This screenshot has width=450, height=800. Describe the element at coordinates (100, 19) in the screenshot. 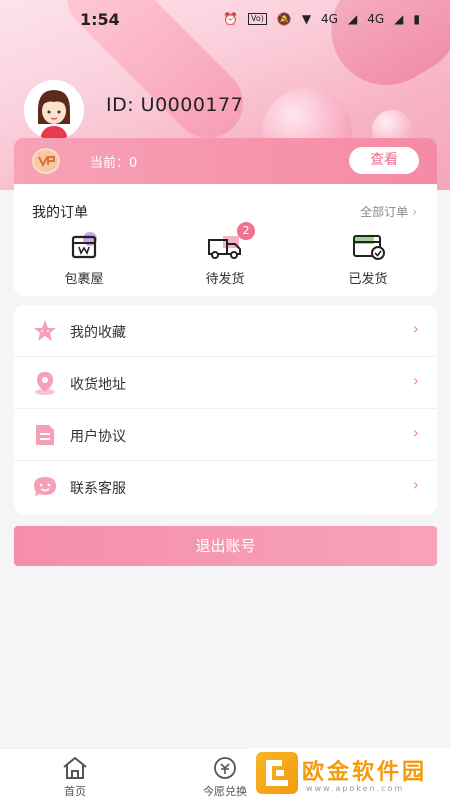

I see `status-time: 1:54` at that location.